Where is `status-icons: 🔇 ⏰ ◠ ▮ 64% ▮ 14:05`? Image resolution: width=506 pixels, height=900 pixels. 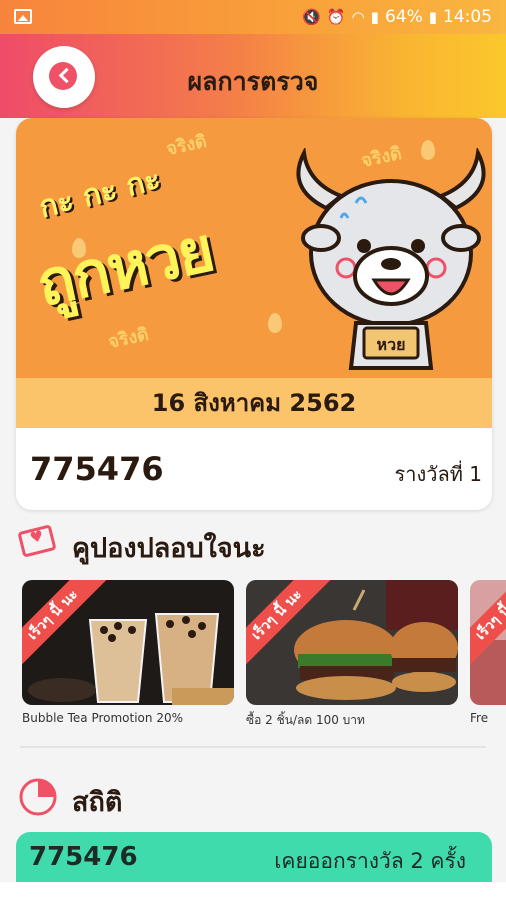
status-icons: 🔇 ⏰ ◠ ▮ 64% ▮ 14:05 is located at coordinates (397, 17).